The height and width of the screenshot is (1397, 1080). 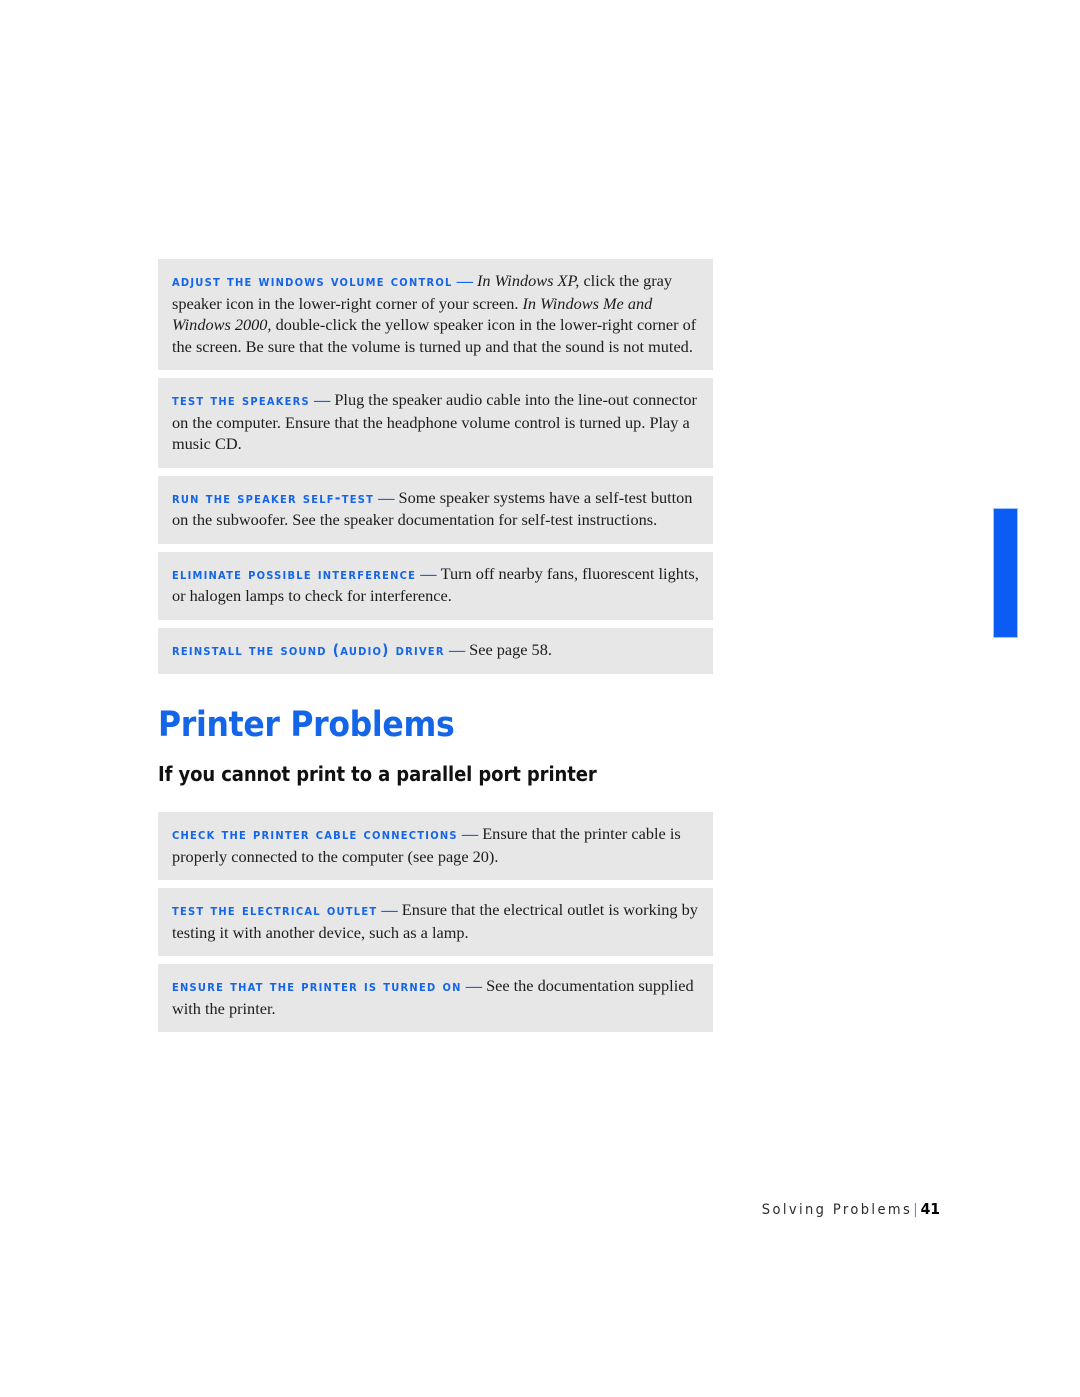 What do you see at coordinates (306, 725) in the screenshot?
I see `page-title: Printer Problems` at bounding box center [306, 725].